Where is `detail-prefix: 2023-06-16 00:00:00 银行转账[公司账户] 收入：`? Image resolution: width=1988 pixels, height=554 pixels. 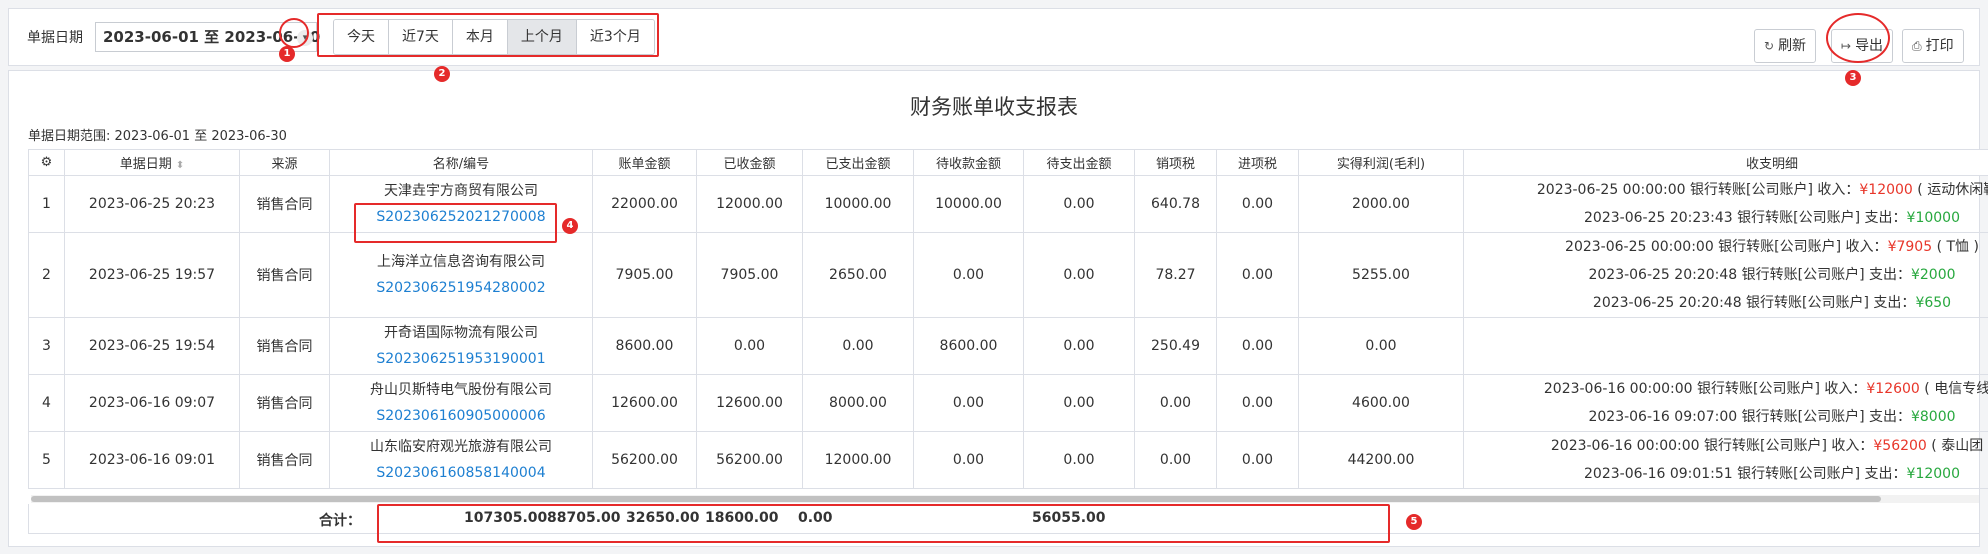 detail-prefix: 2023-06-16 00:00:00 银行转账[公司账户] 收入： is located at coordinates (1712, 446).